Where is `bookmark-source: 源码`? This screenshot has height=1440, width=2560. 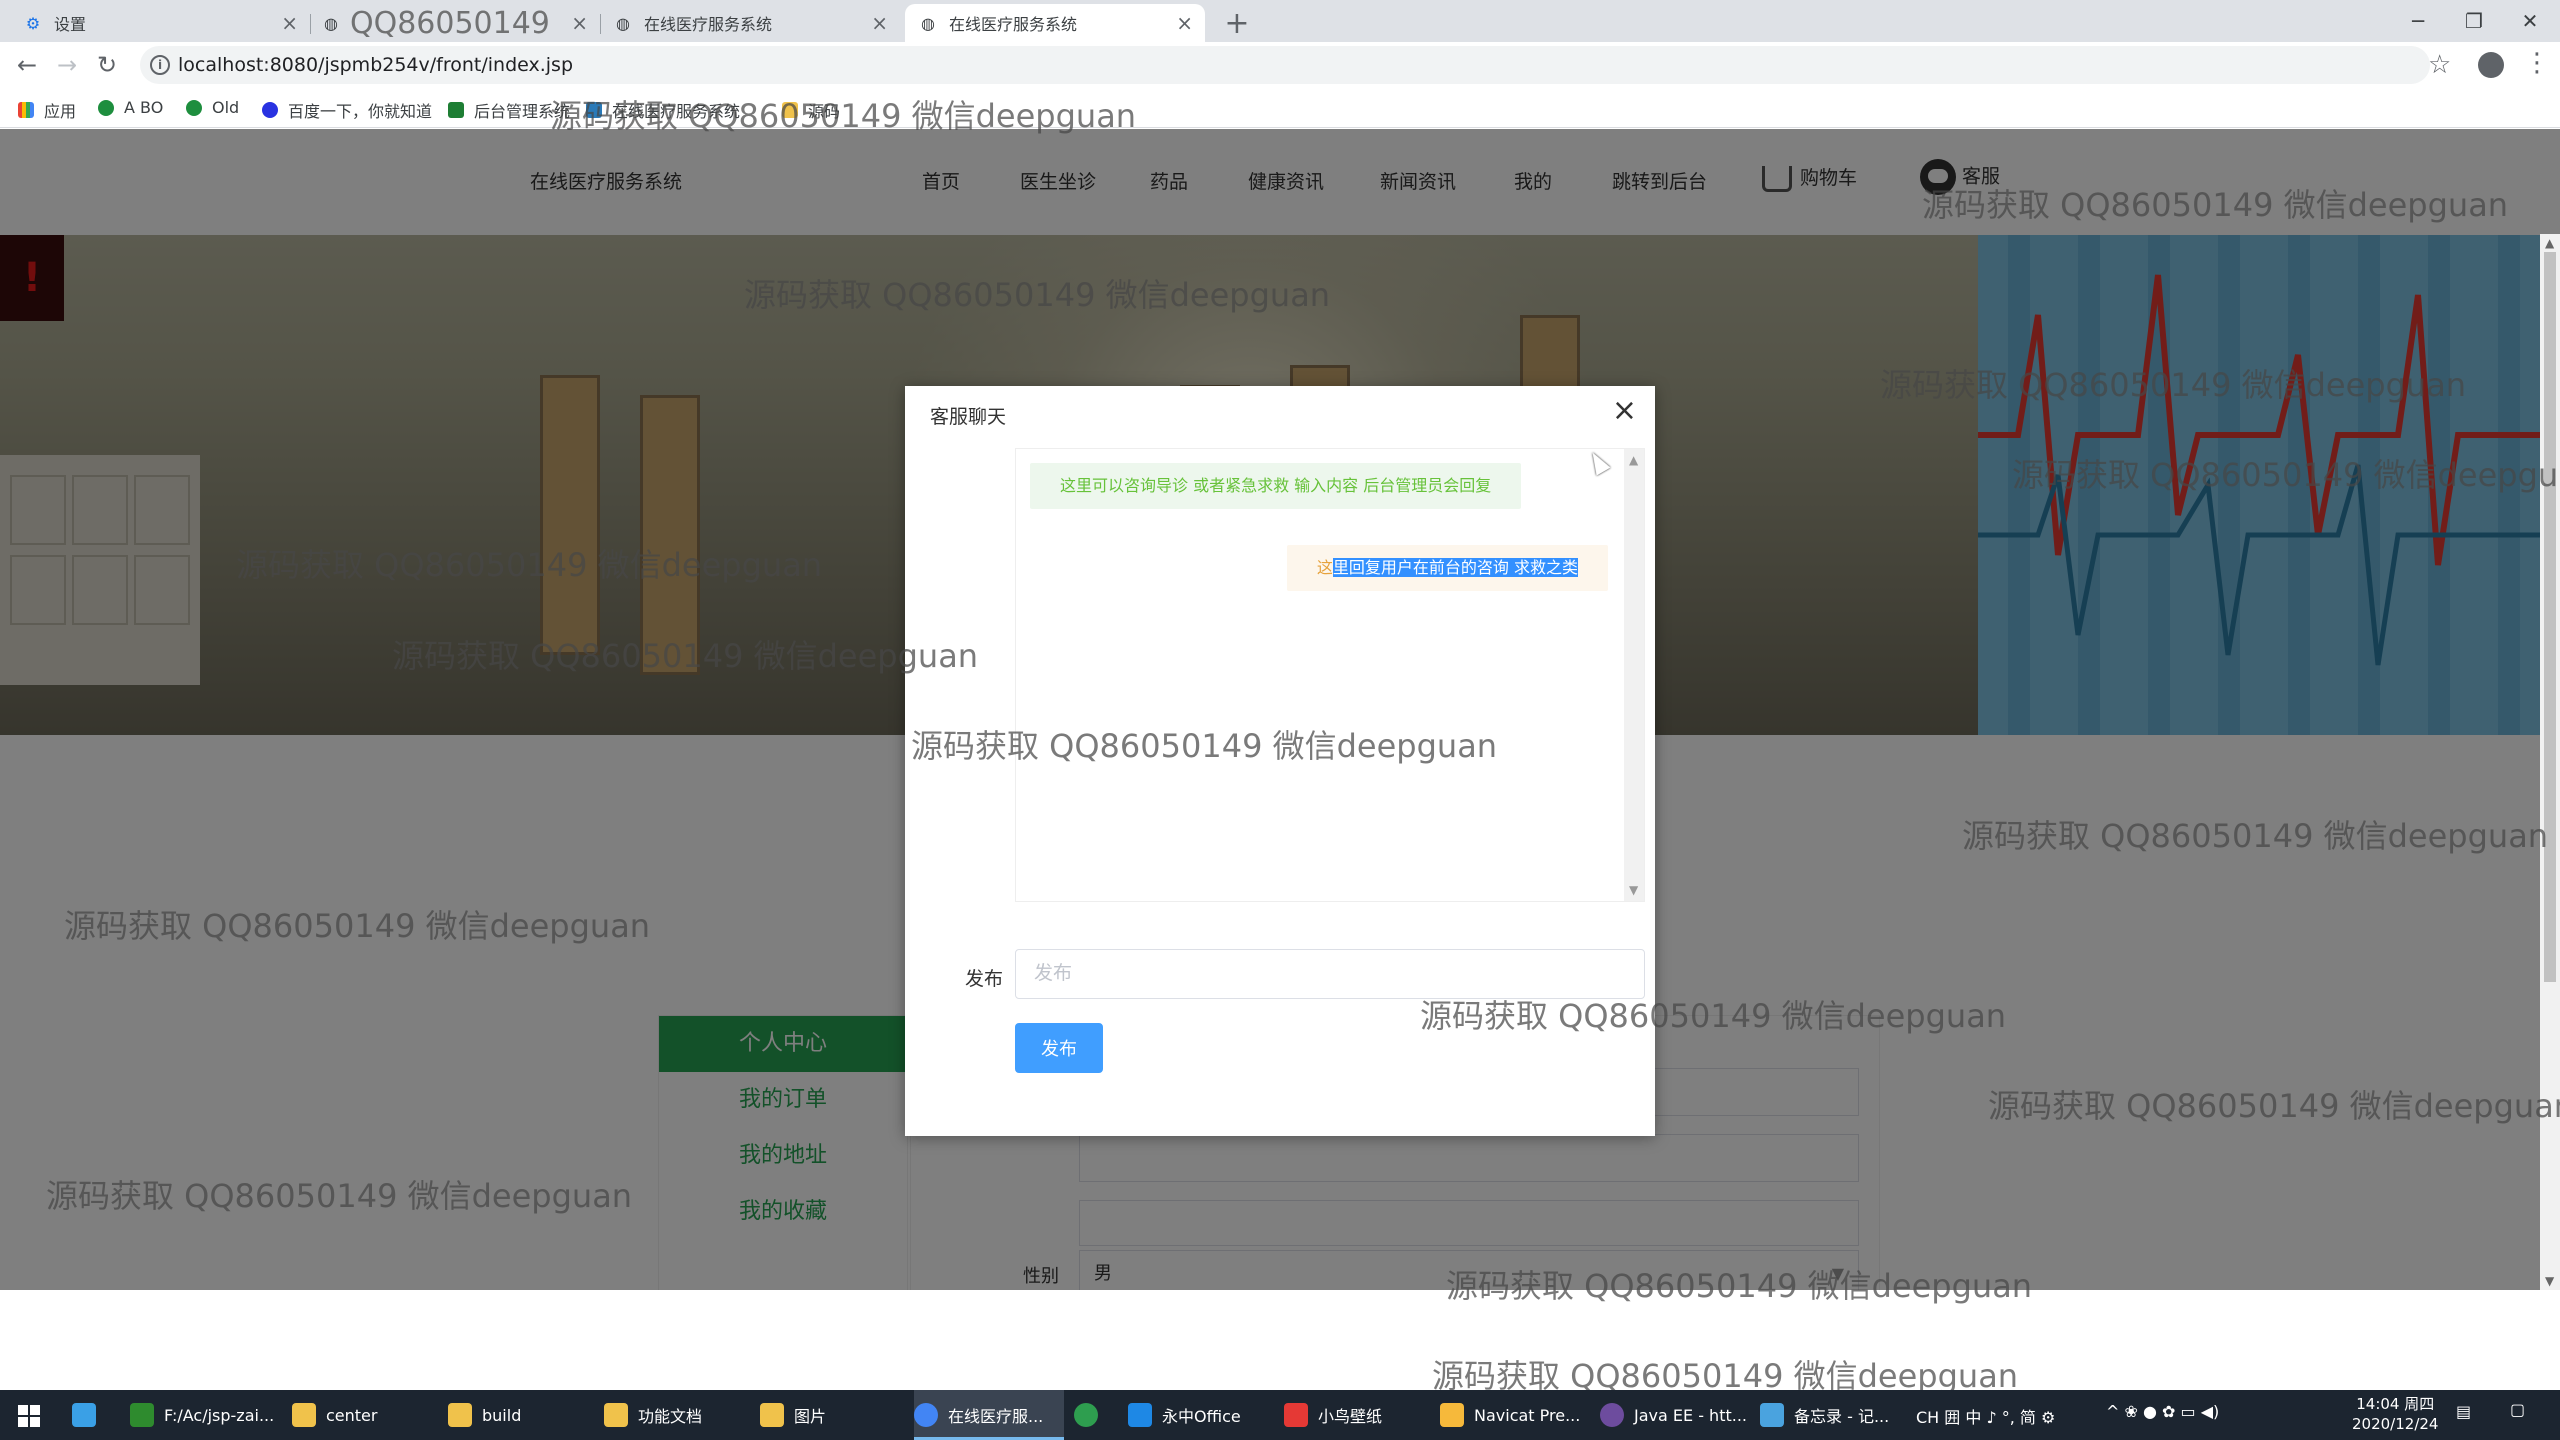
bookmark-source: 源码 is located at coordinates (811, 110).